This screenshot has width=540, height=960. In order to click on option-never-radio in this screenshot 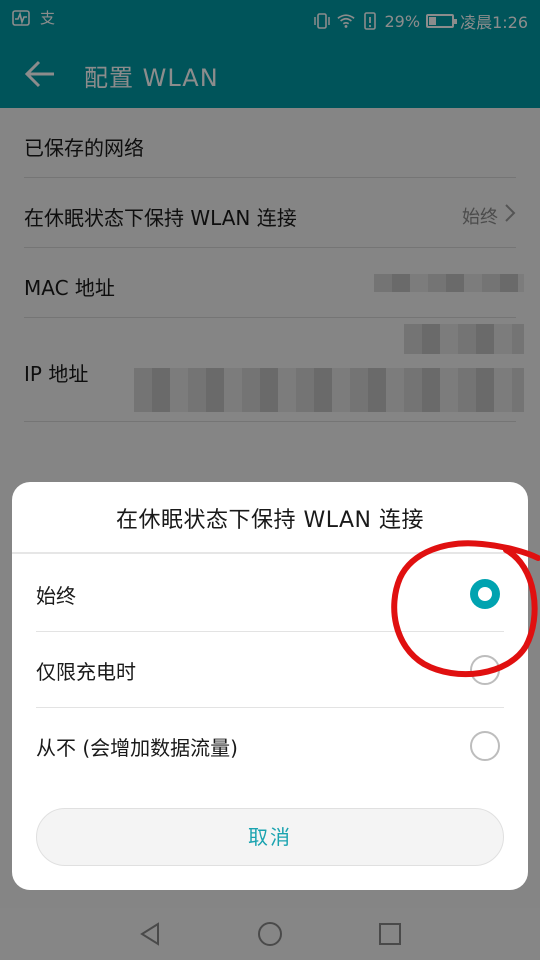, I will do `click(485, 746)`.